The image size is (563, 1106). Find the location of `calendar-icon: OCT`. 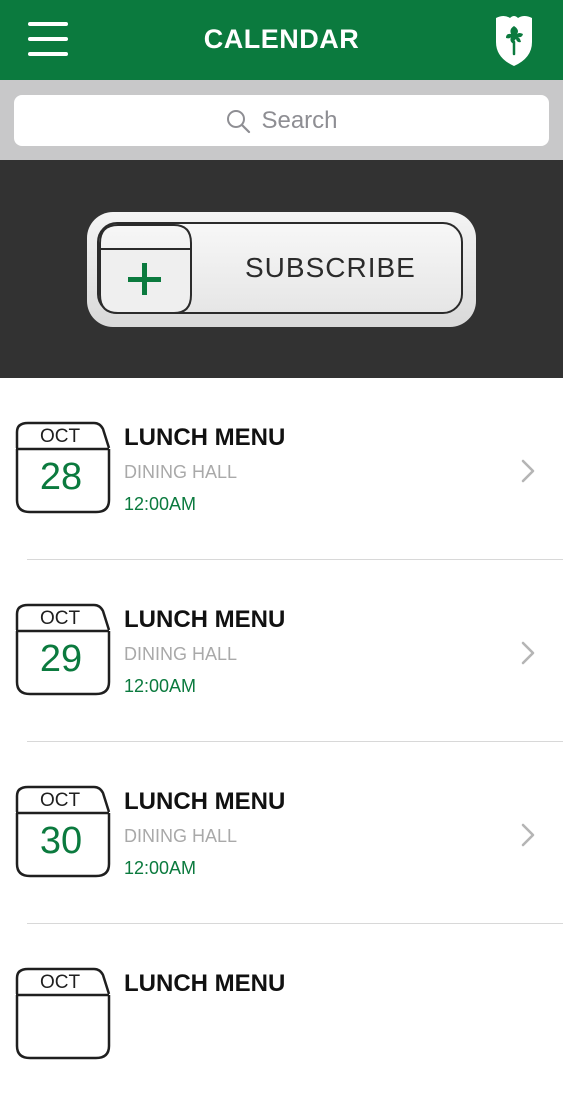

calendar-icon: OCT is located at coordinates (63, 1014).